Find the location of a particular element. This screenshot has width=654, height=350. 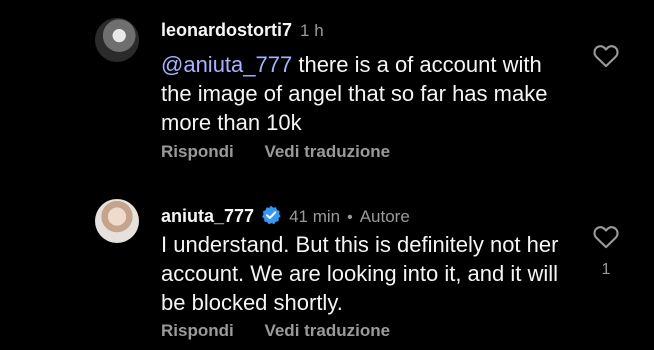

username: leonardostorti7 is located at coordinates (226, 30).